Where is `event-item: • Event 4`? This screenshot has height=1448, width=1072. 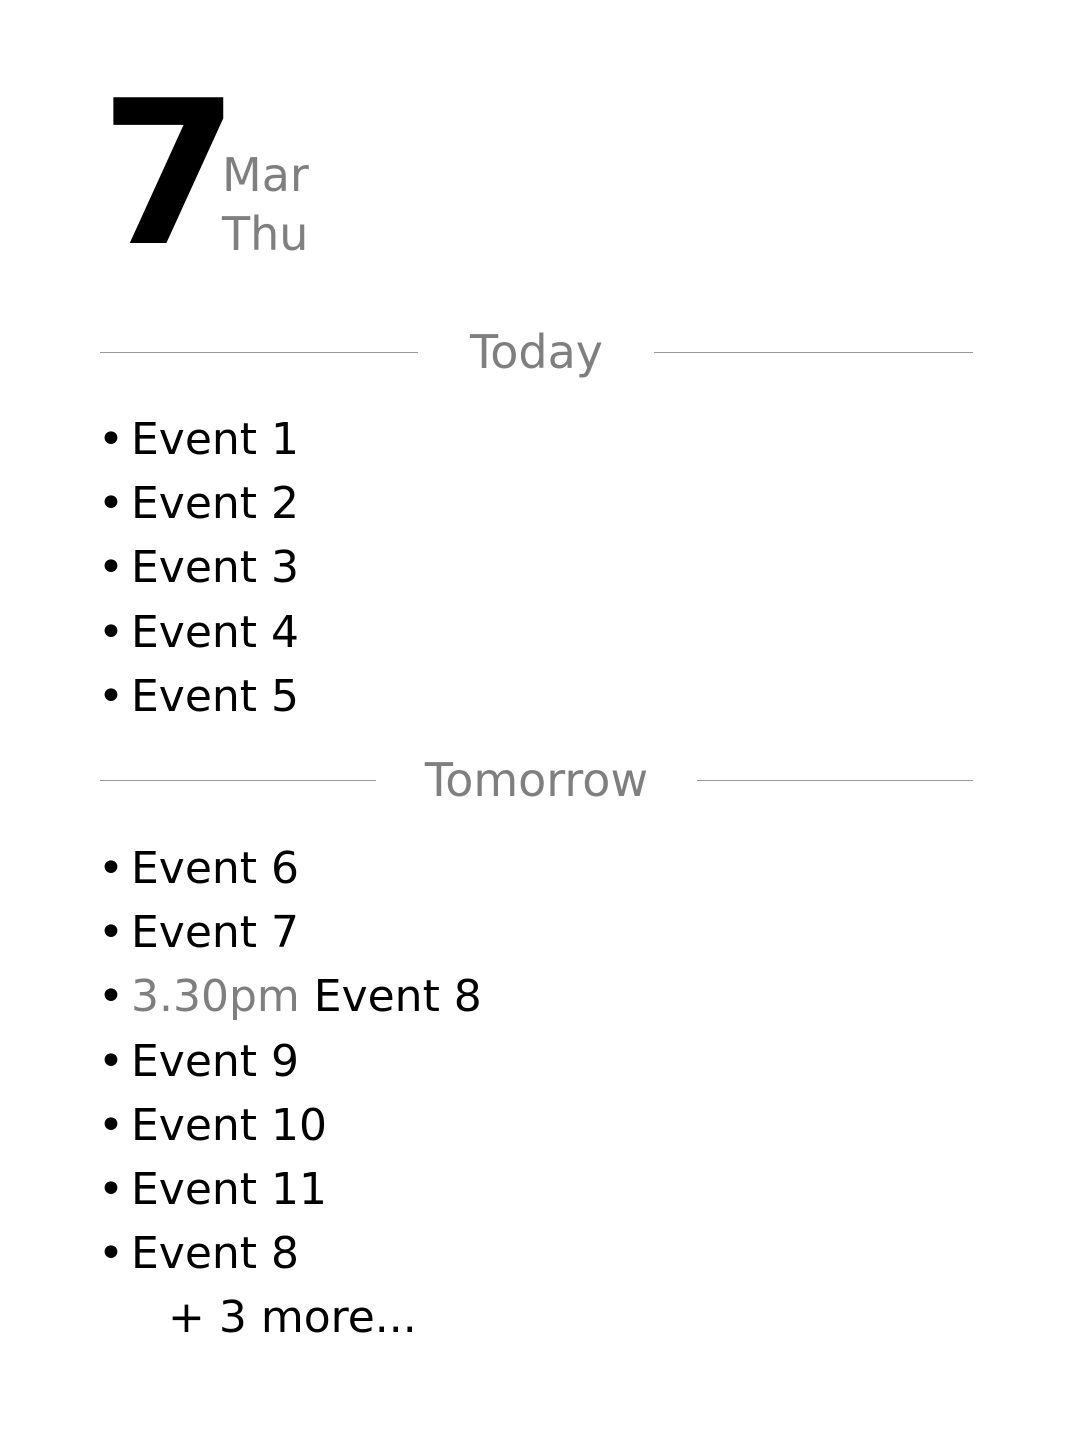 event-item: • Event 4 is located at coordinates (198, 633).